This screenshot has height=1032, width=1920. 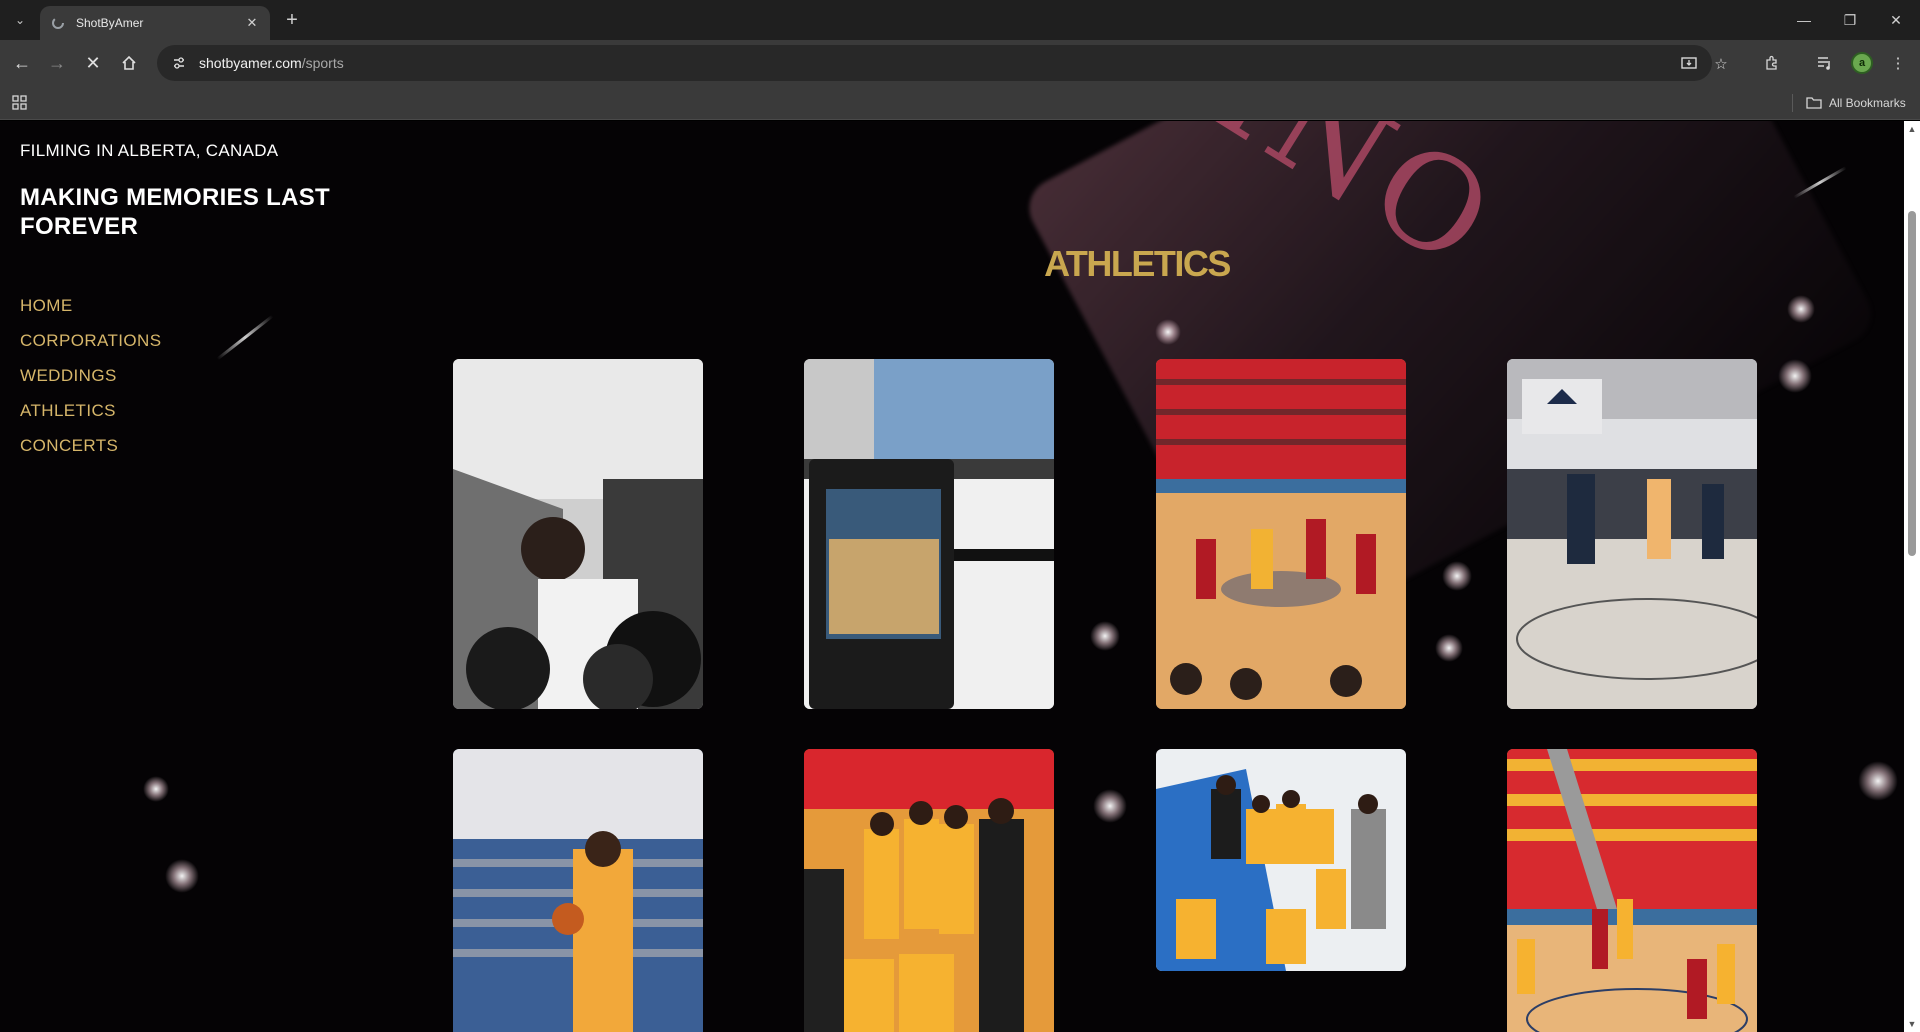 I want to click on url-path: /sports, so click(x=322, y=63).